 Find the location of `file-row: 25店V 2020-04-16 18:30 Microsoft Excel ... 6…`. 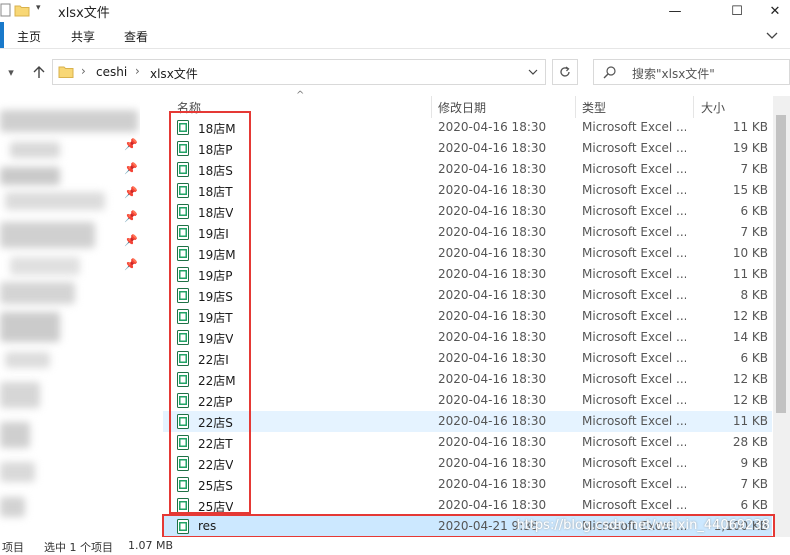

file-row: 25店V 2020-04-16 18:30 Microsoft Excel ... 6… is located at coordinates (467, 505).